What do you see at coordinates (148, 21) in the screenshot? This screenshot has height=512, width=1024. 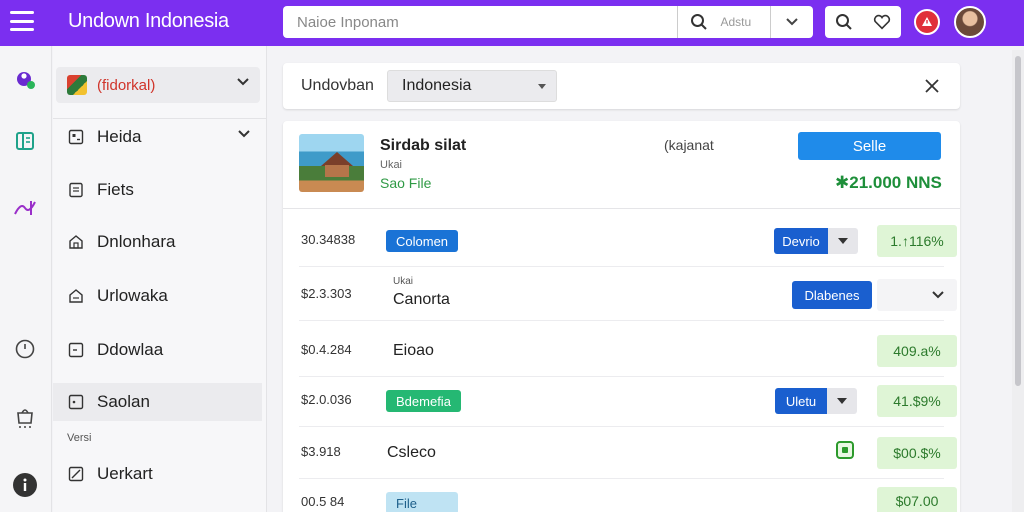 I see `app-title: Undown Indonesia` at bounding box center [148, 21].